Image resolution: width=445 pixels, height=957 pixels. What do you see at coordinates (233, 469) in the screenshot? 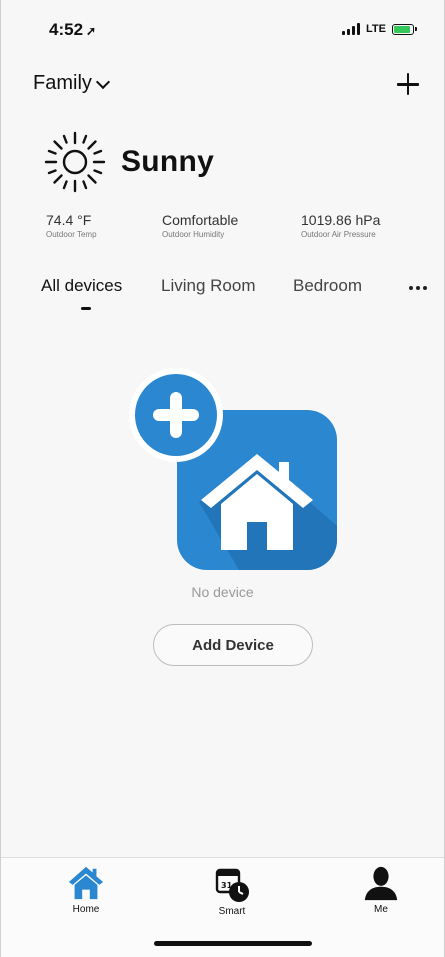
I see `add-home-icon` at bounding box center [233, 469].